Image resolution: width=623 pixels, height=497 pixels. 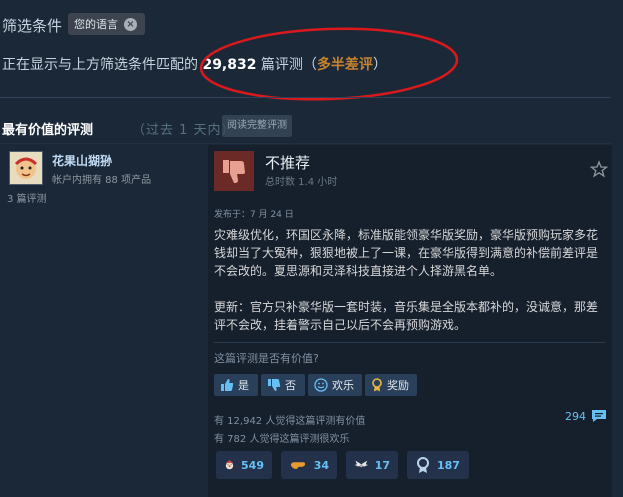 I want to click on comments-link: 294, so click(x=586, y=416).